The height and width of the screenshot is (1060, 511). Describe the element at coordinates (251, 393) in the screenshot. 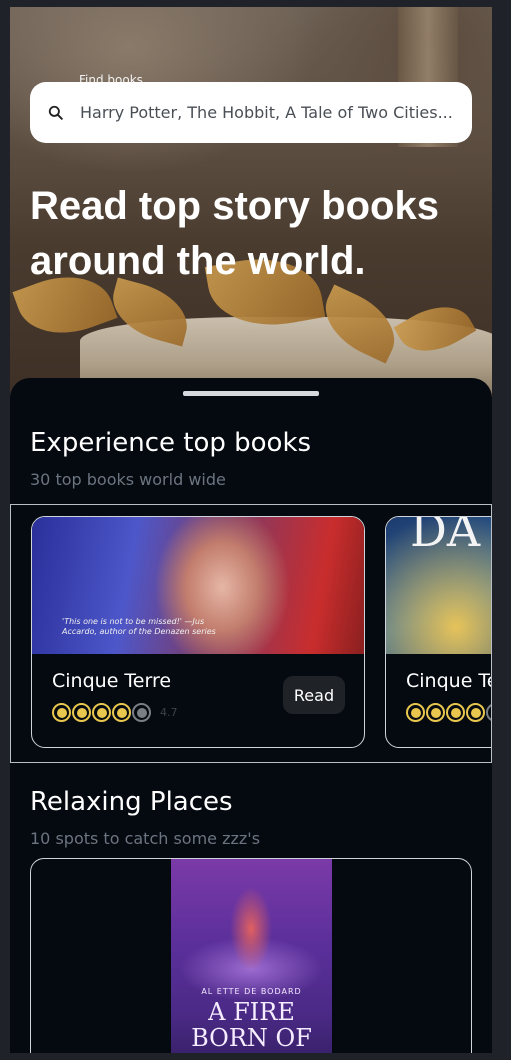

I see `sheet-drag-handle` at that location.